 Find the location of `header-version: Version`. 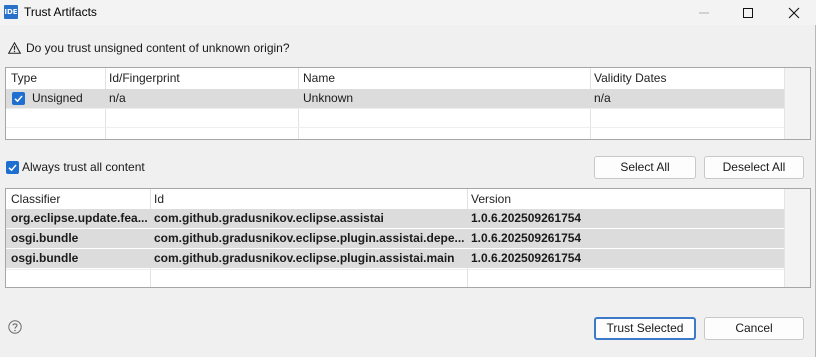

header-version: Version is located at coordinates (491, 199).